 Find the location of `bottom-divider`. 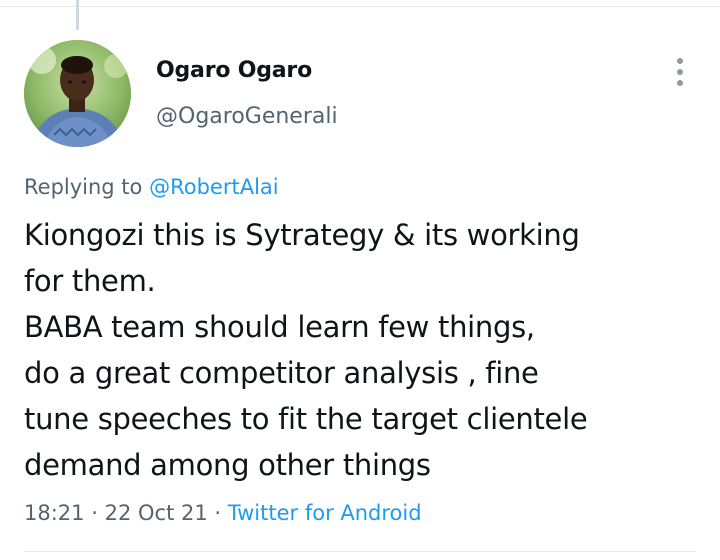

bottom-divider is located at coordinates (360, 551).